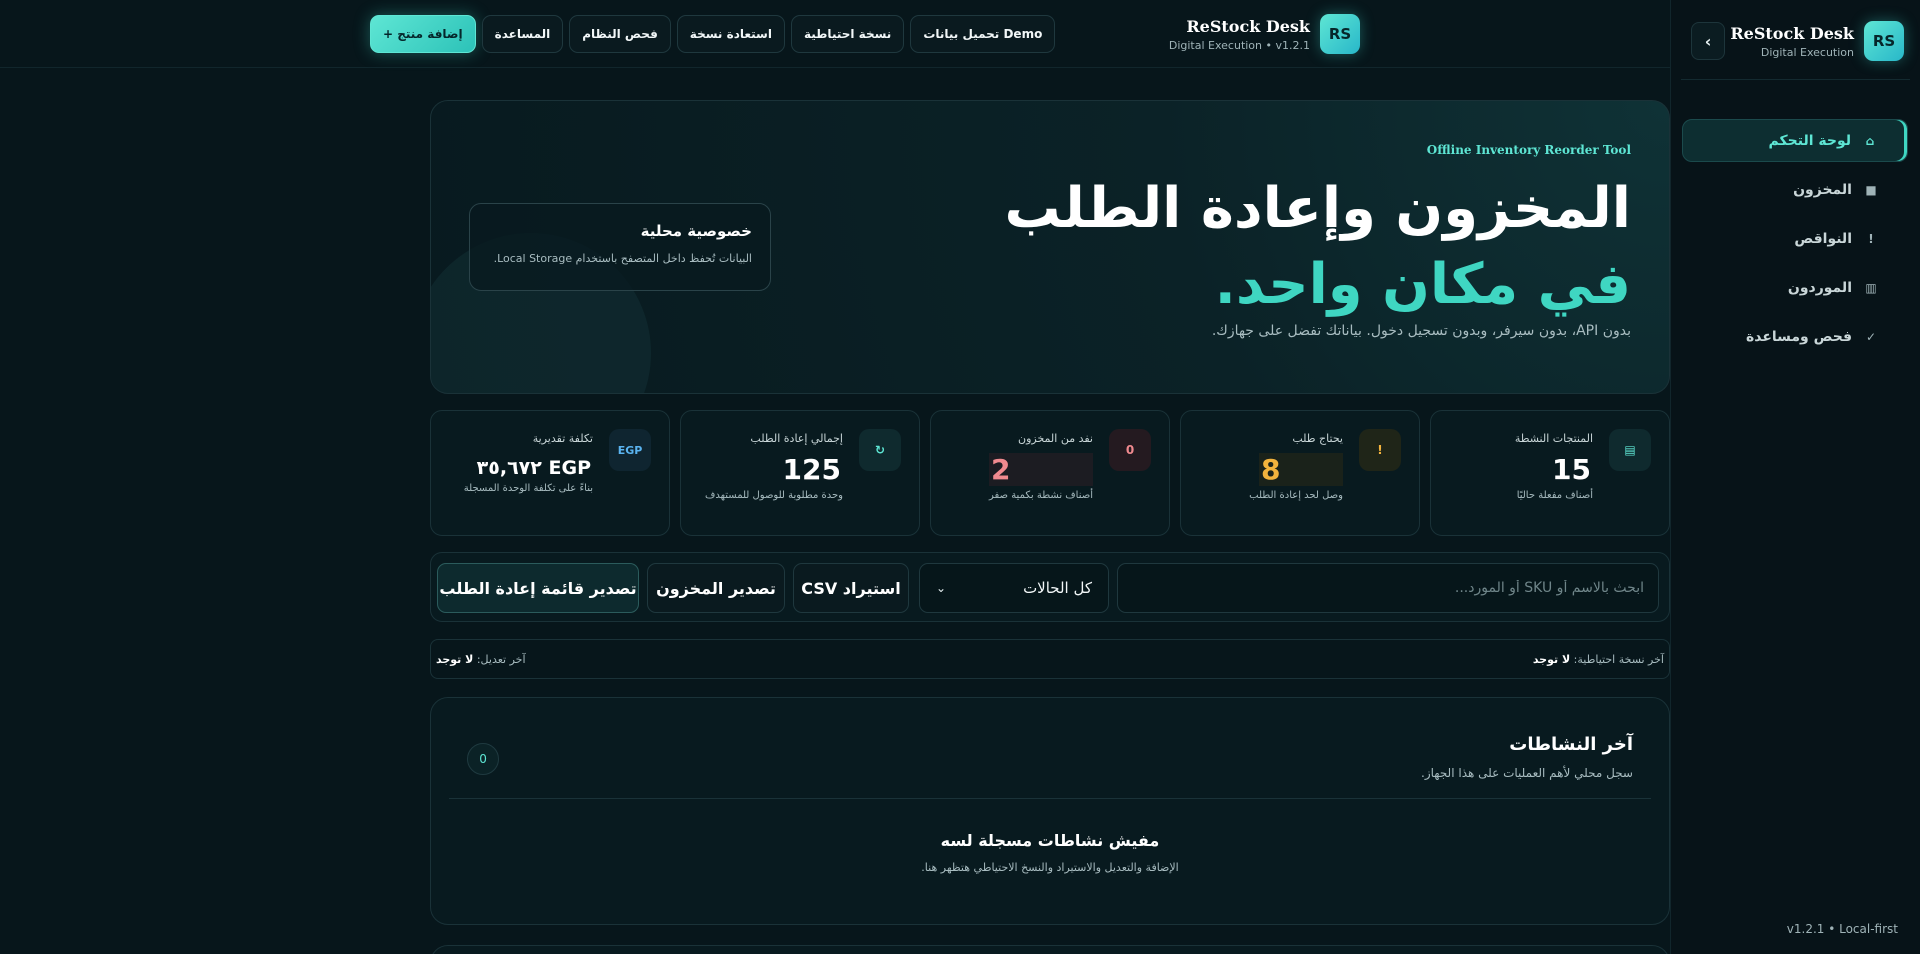 The image size is (1920, 954). Describe the element at coordinates (1842, 929) in the screenshot. I see `sidebar-version: v1.2.1 • Local-first` at that location.